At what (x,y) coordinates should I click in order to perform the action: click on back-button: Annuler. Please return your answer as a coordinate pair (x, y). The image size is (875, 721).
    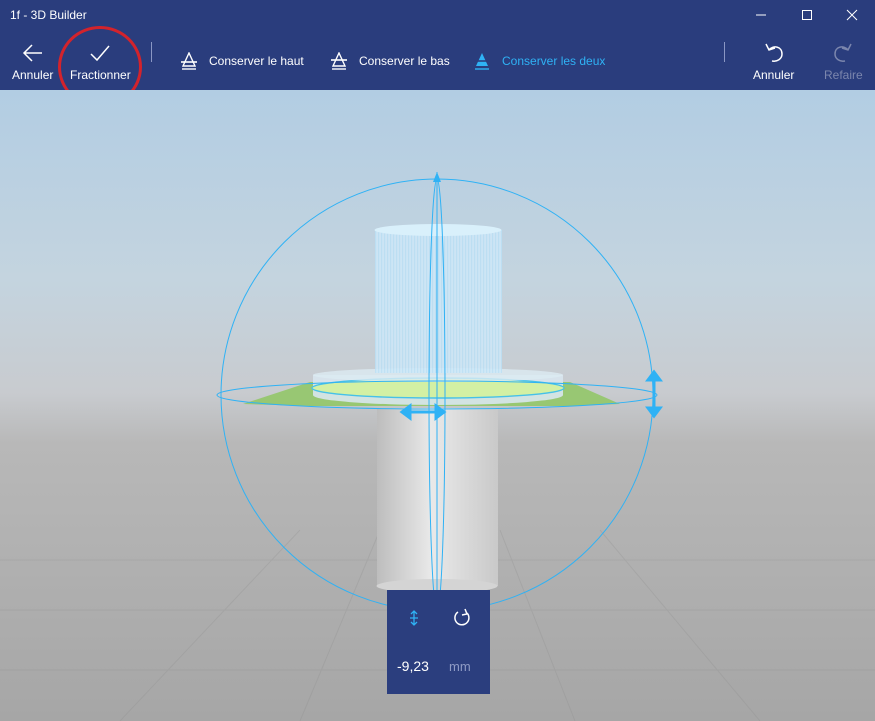
    Looking at the image, I should click on (32, 62).